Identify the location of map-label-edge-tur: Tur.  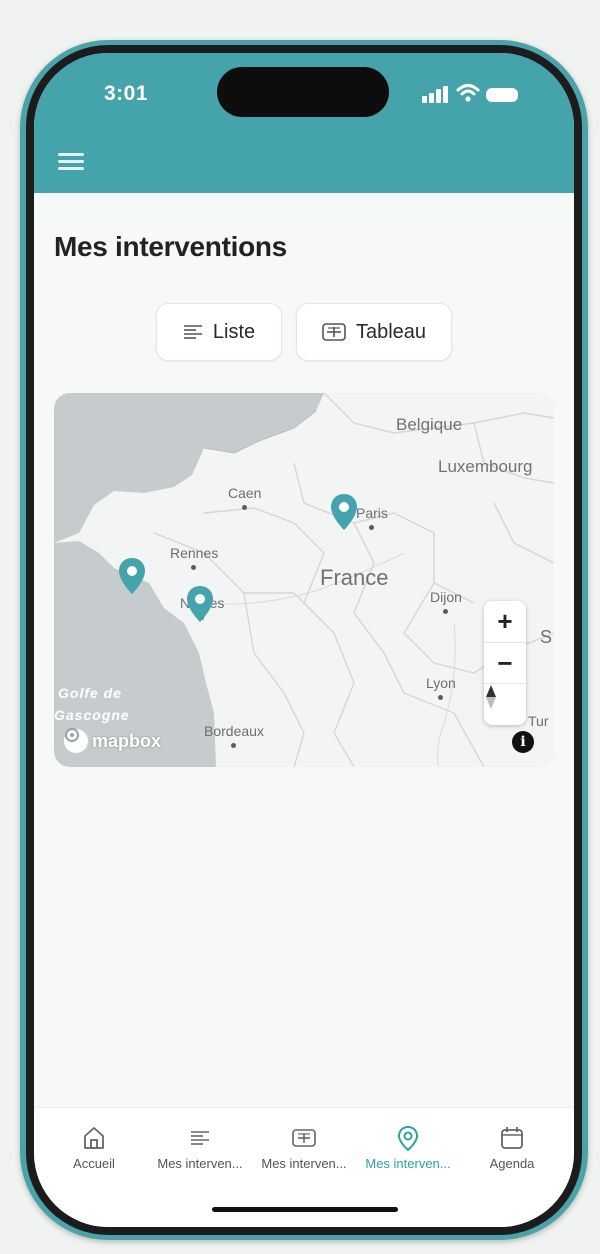
(538, 721).